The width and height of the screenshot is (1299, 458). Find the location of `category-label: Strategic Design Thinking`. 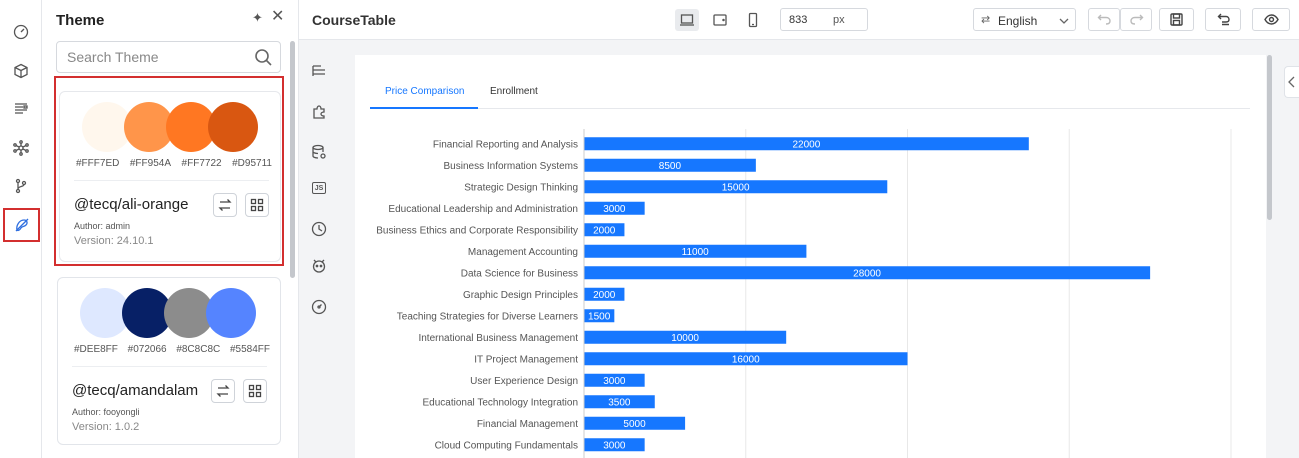

category-label: Strategic Design Thinking is located at coordinates (521, 187).